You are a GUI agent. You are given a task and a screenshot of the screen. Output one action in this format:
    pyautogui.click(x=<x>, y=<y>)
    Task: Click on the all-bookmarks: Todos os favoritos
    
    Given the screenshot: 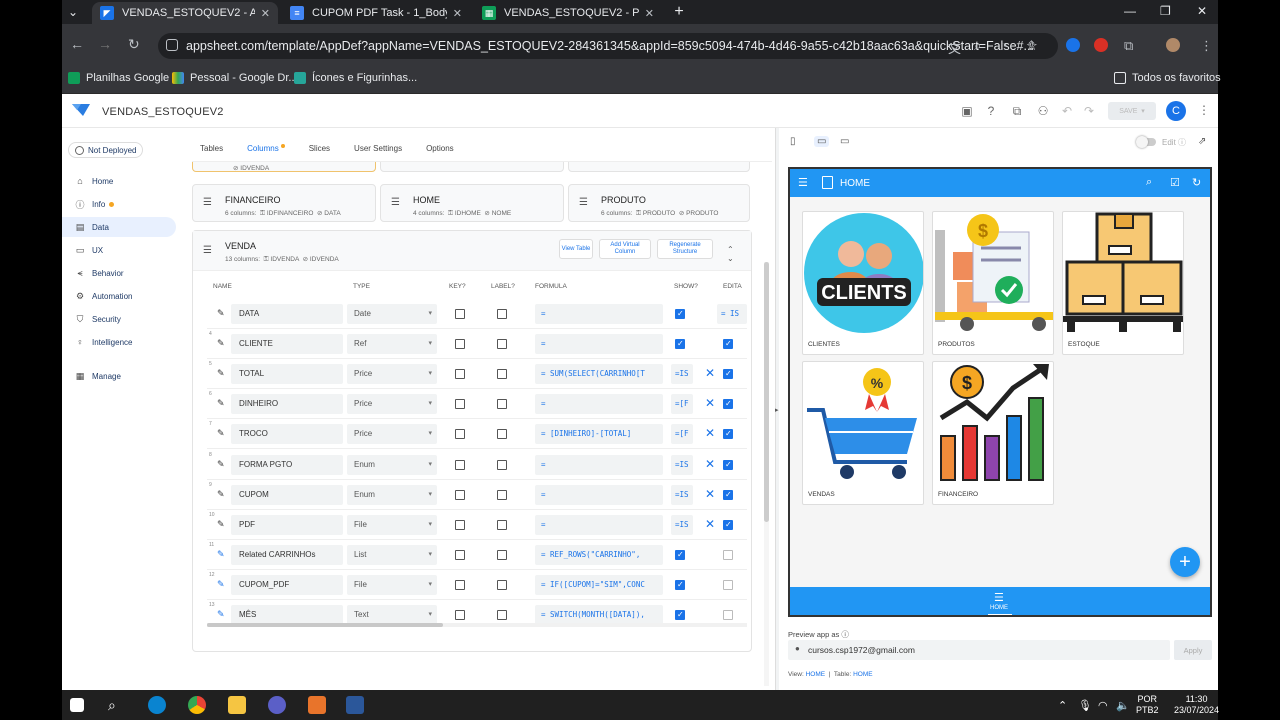 What is the action you would take?
    pyautogui.click(x=1167, y=78)
    